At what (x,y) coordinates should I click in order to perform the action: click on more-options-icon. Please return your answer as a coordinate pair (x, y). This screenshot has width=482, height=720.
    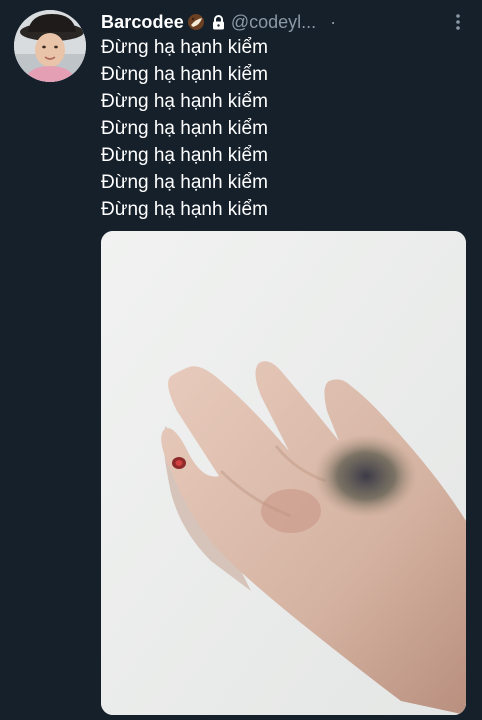
    Looking at the image, I should click on (458, 22).